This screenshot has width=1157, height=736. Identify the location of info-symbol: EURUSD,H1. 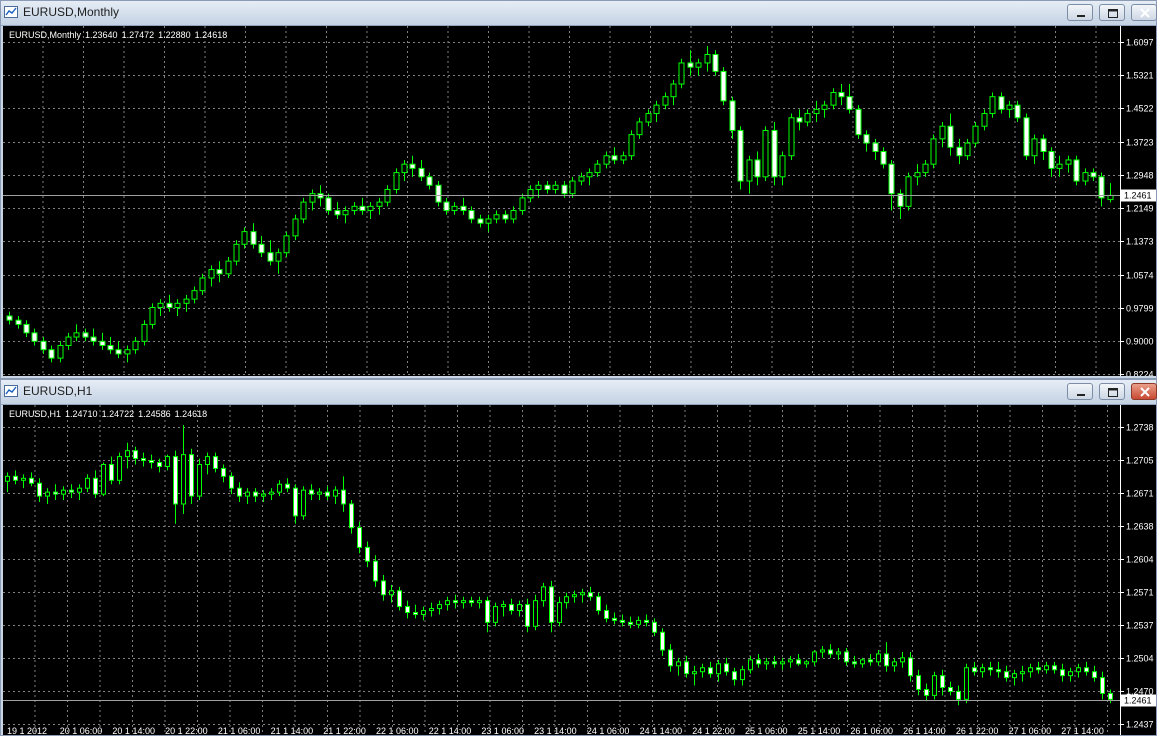
(35, 414).